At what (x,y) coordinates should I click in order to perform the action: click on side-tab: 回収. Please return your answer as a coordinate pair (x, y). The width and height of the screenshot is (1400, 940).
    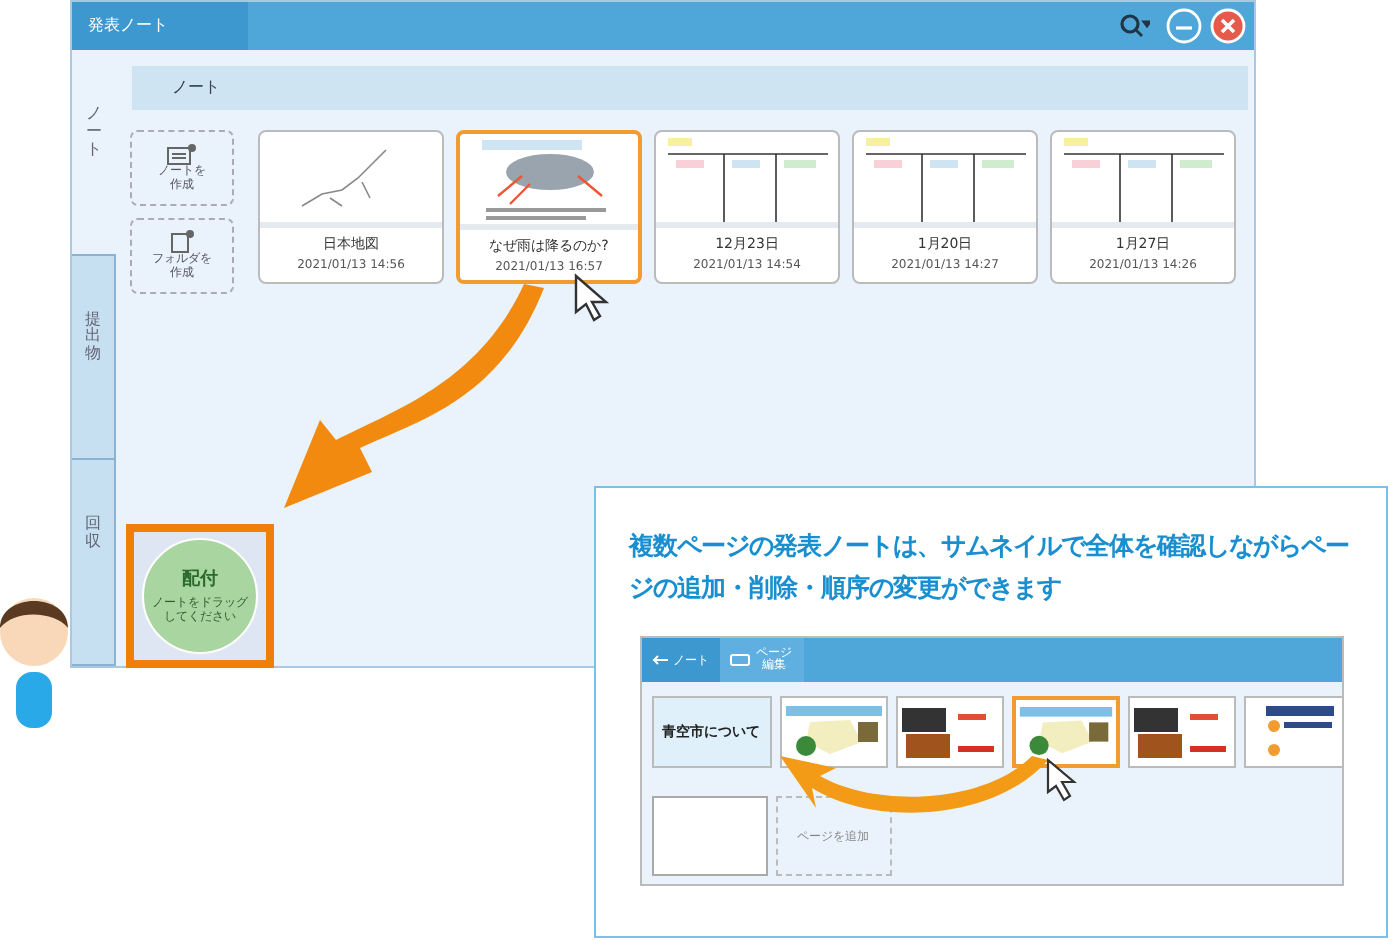
    Looking at the image, I should click on (94, 563).